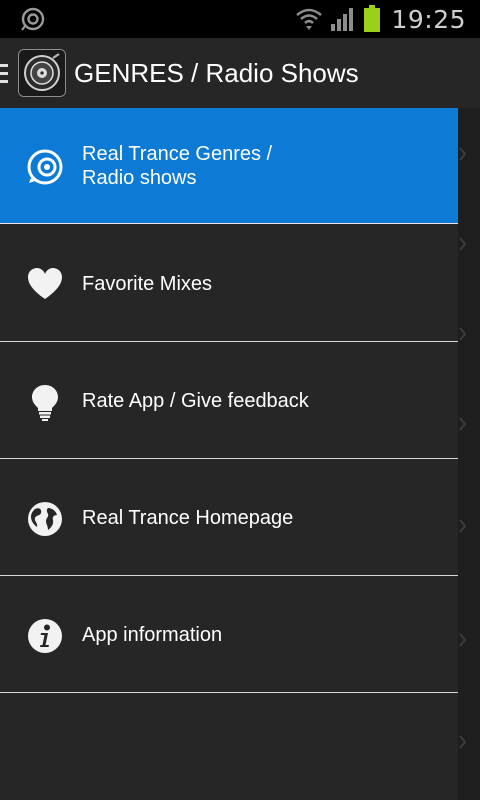 This screenshot has height=800, width=480. Describe the element at coordinates (45, 167) in the screenshot. I see `speaker-icon` at that location.